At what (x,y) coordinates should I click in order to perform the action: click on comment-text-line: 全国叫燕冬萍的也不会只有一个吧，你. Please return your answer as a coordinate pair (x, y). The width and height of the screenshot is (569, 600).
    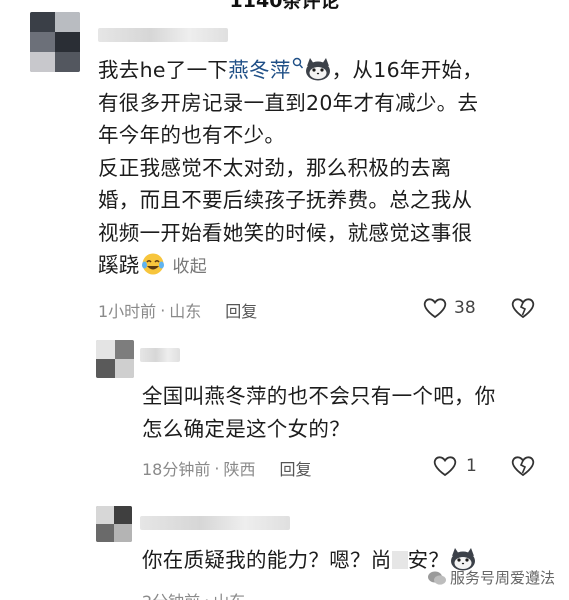
    Looking at the image, I should click on (319, 396).